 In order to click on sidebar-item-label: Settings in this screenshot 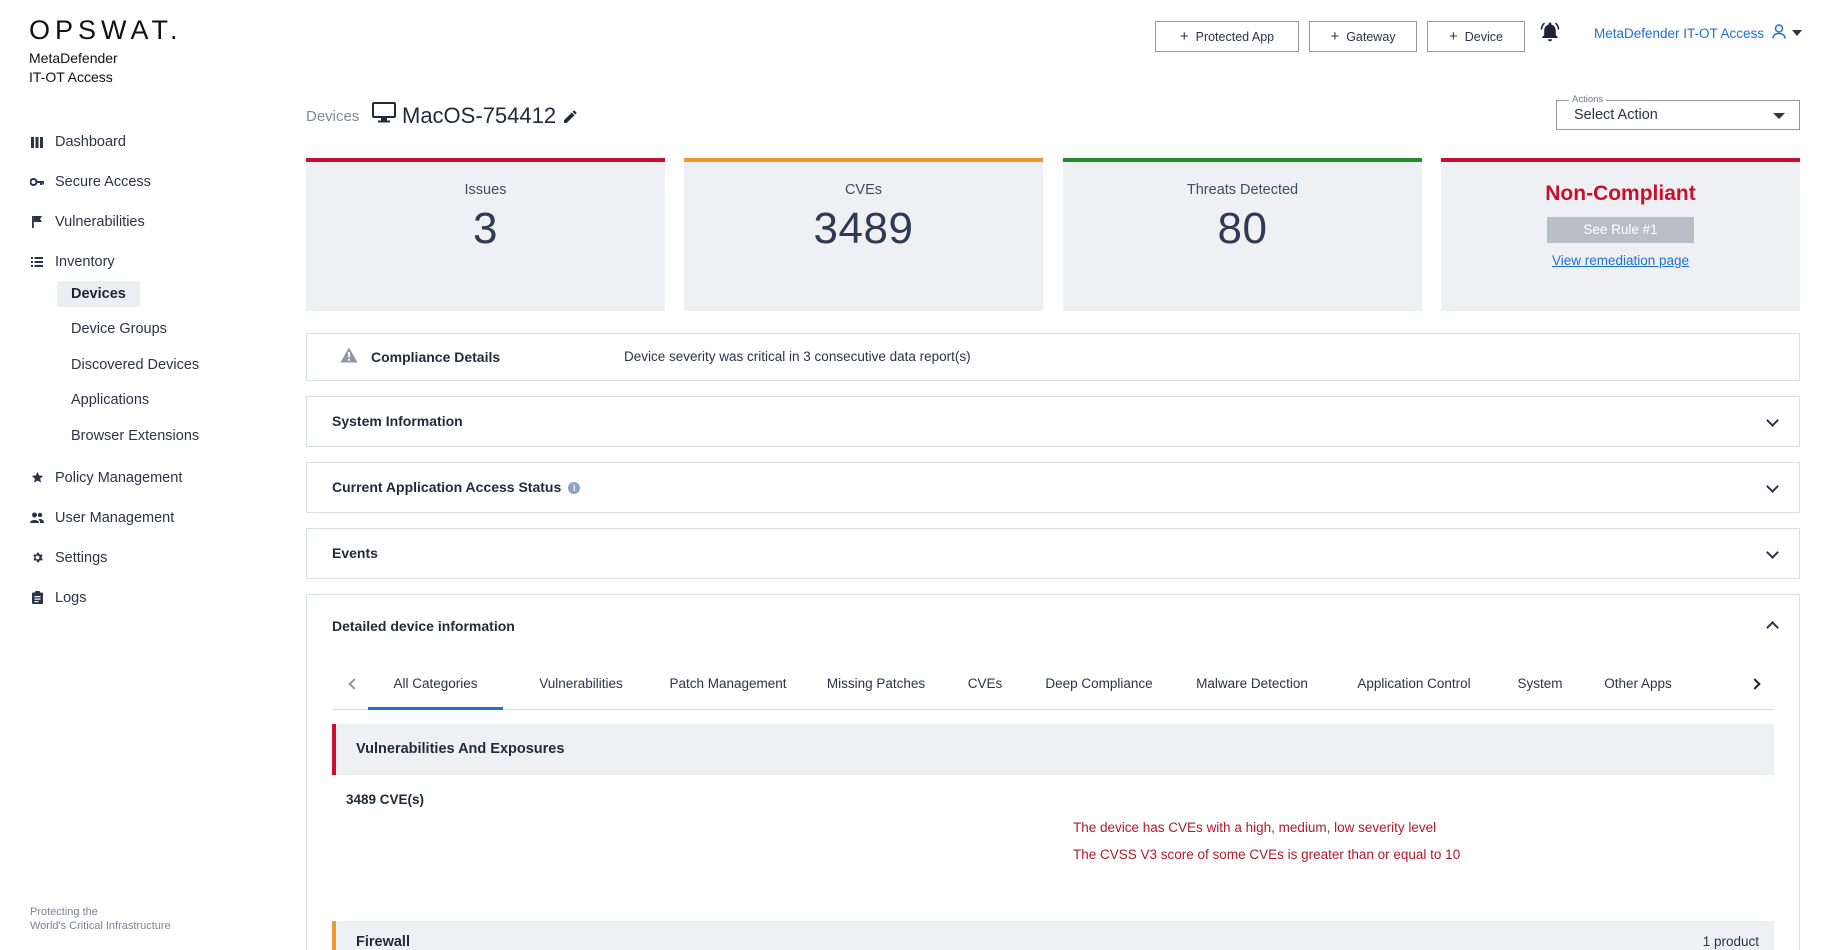, I will do `click(81, 557)`.